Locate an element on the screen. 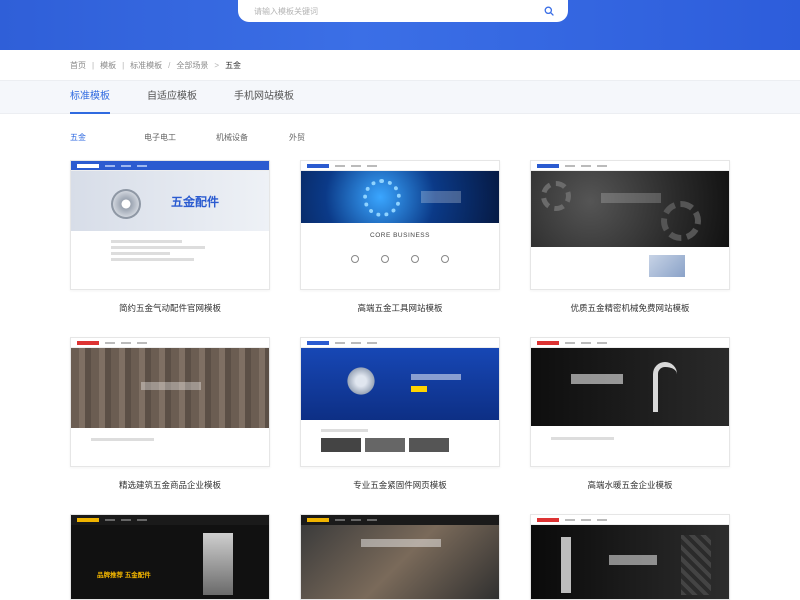 The image size is (800, 600). thumbnail-banner: 品牌推荐 五金配件 is located at coordinates (170, 562).